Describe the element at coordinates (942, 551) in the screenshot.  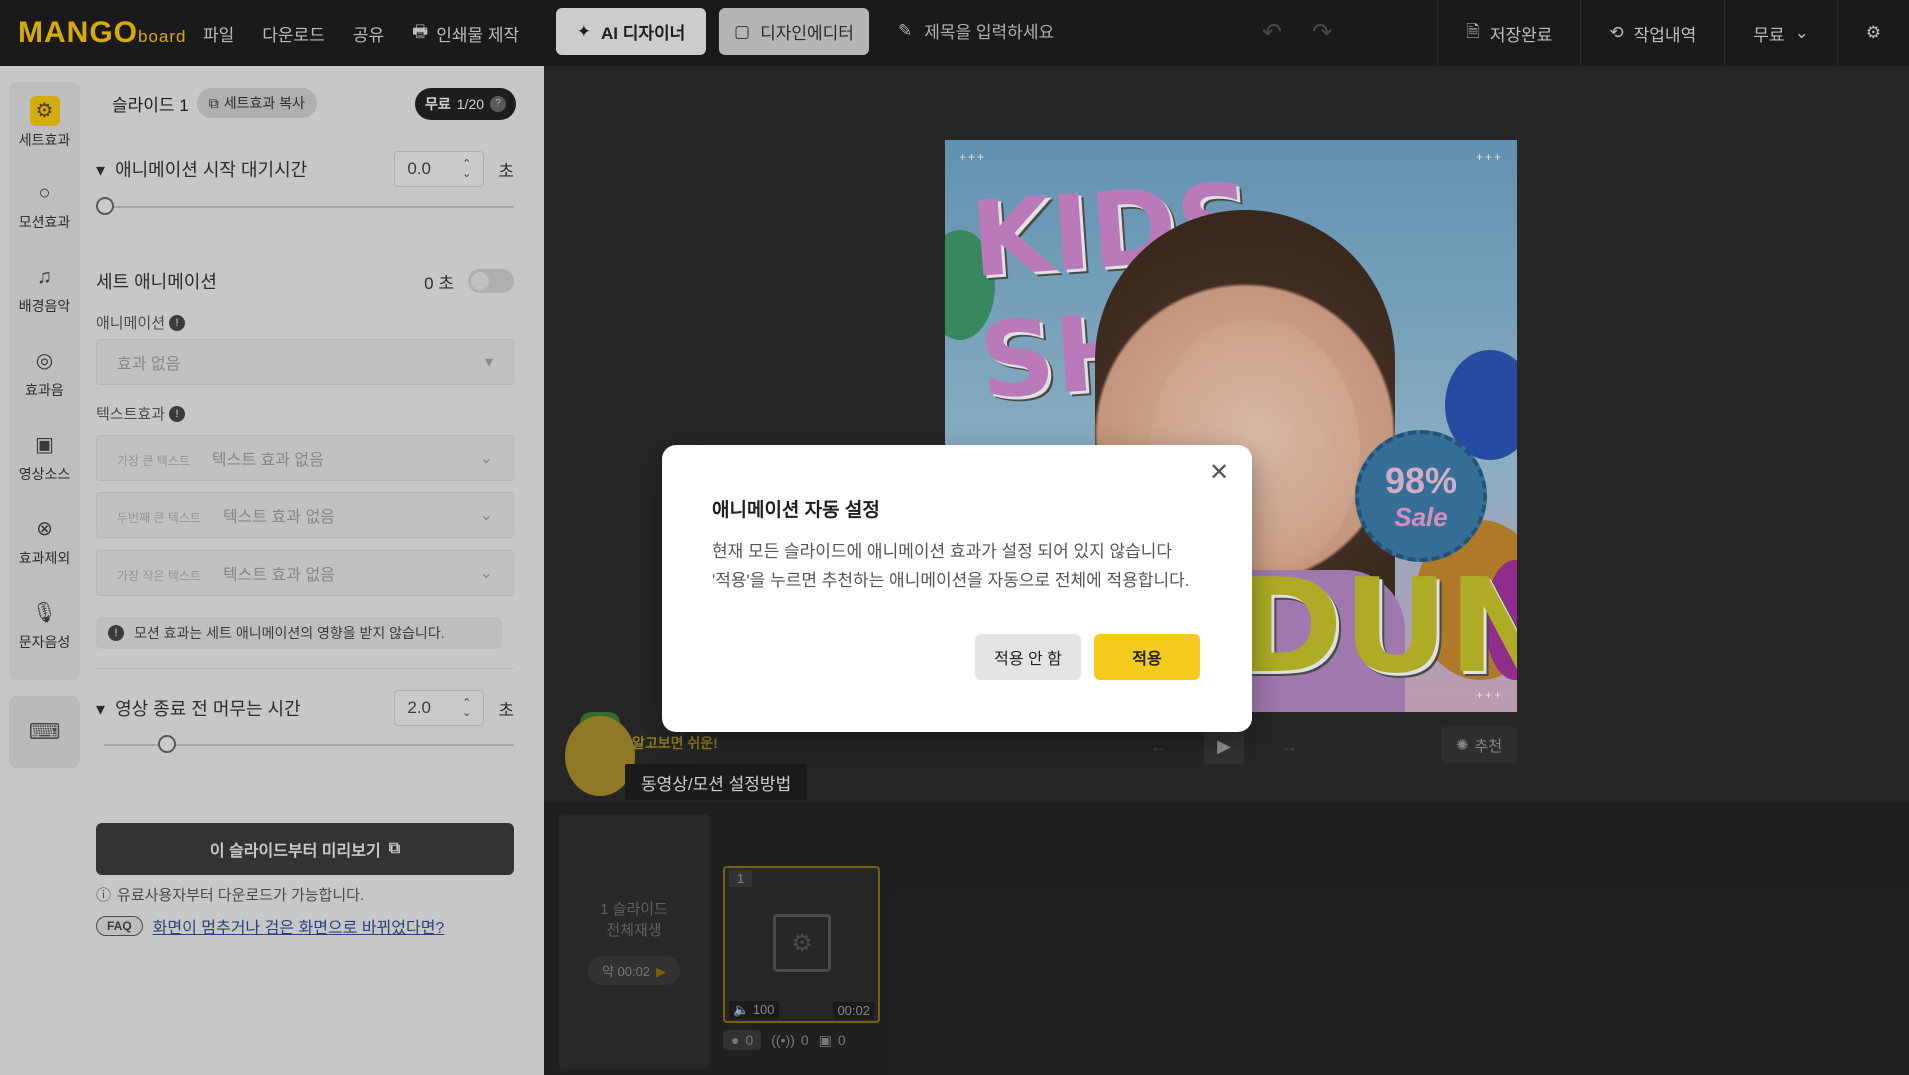
I see `dialog-body-line1: 현재 모든 슬라이드에 애니메이션 효과가 설정 되어 있지 않습니다` at that location.